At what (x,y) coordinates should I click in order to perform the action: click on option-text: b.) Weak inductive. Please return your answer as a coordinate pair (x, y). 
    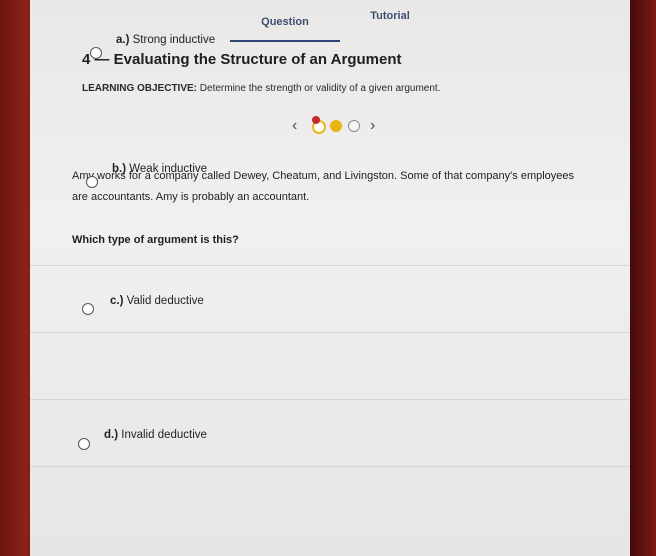
    Looking at the image, I should click on (159, 169).